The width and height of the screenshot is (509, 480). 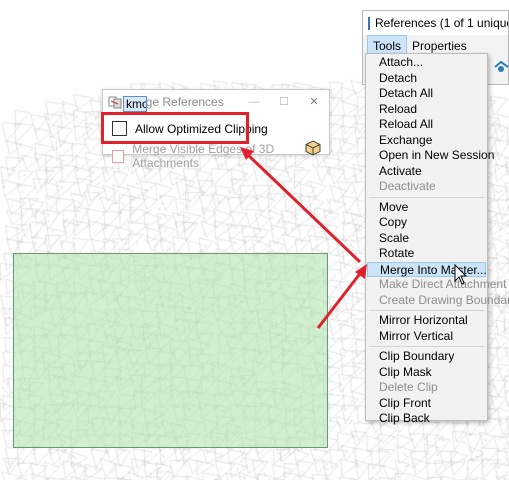 I want to click on menu-item-deactivate: Deactivate, so click(x=426, y=187).